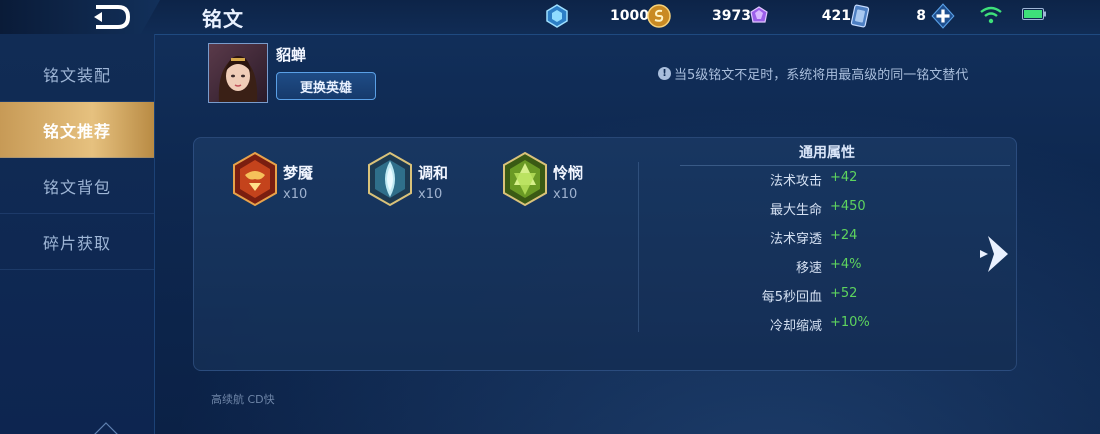 The width and height of the screenshot is (1100, 434). I want to click on top-bar: 铭文 1000 3973 421 8, so click(550, 17).